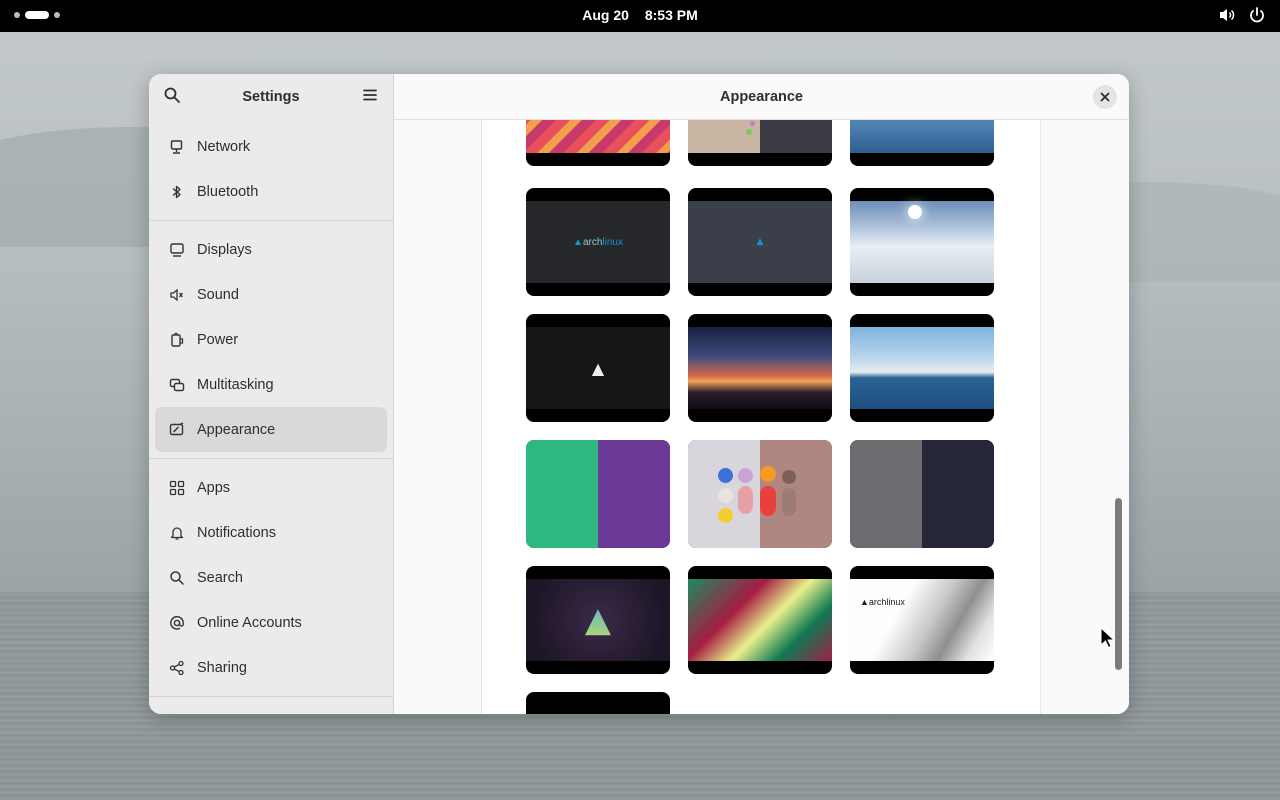 This screenshot has width=1280, height=800. What do you see at coordinates (177, 623) in the screenshot?
I see `at-icon` at bounding box center [177, 623].